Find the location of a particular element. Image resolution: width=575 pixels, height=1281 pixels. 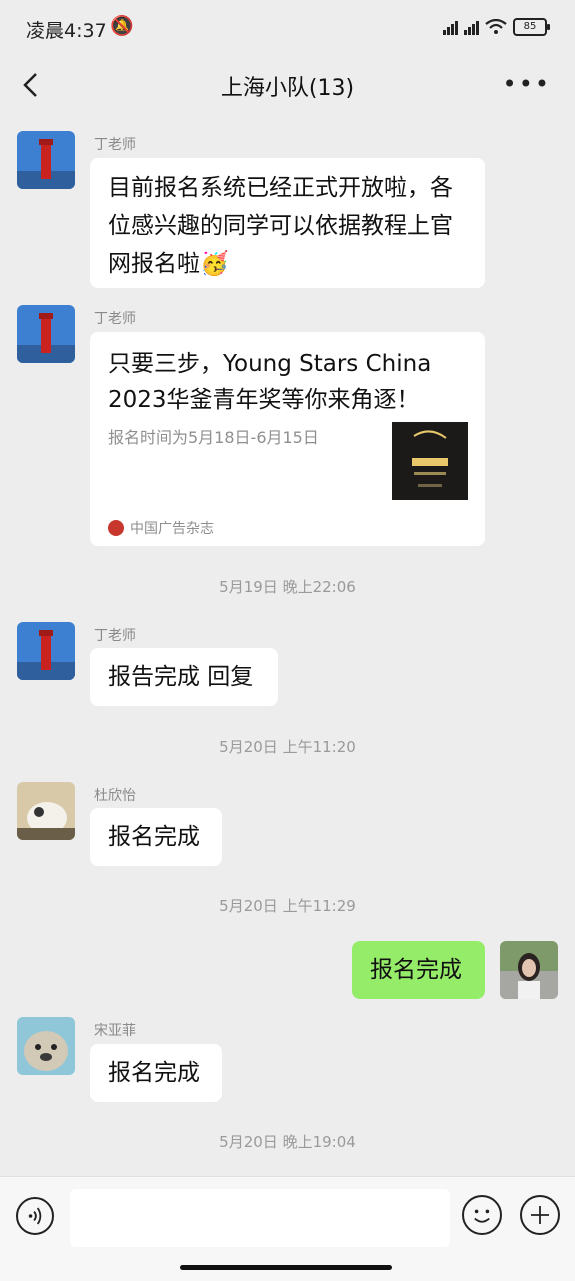

status-bar: 凌晨4:37 🔕 85 is located at coordinates (287, 28).